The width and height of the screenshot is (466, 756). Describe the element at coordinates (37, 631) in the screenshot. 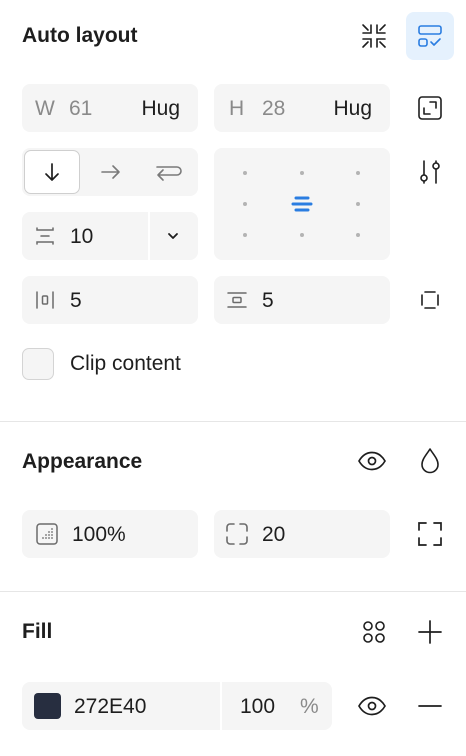

I see `fill-title: Fill` at that location.